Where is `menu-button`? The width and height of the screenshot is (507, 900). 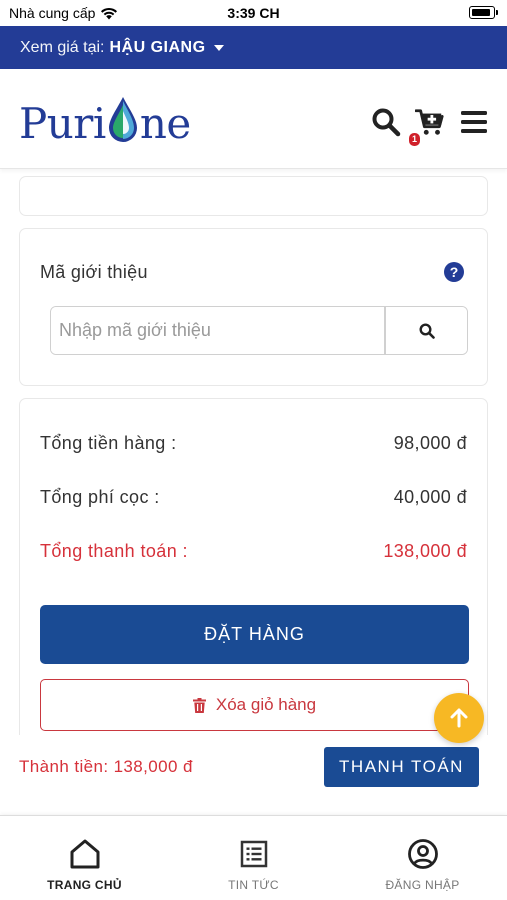 menu-button is located at coordinates (474, 122).